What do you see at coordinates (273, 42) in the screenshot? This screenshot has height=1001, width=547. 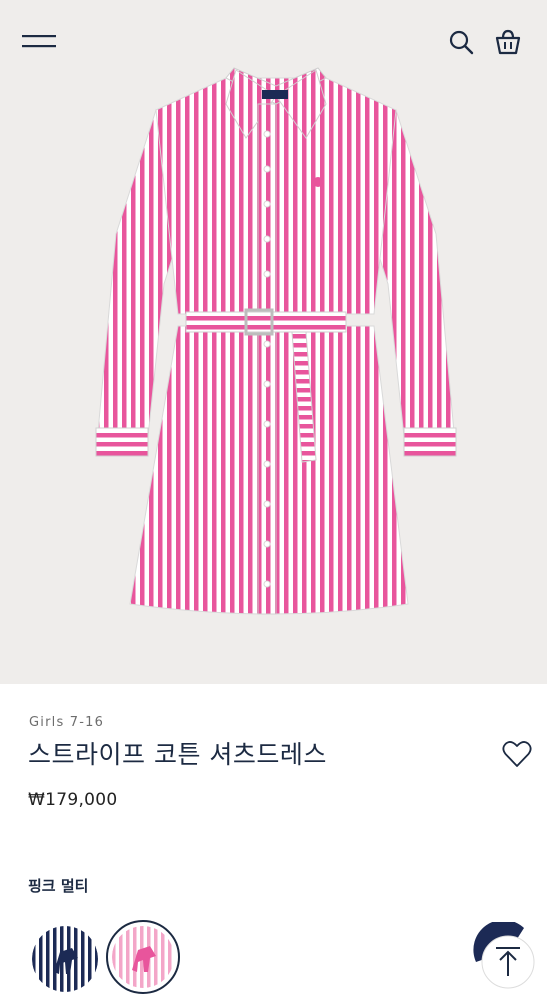 I see `top-navigation` at bounding box center [273, 42].